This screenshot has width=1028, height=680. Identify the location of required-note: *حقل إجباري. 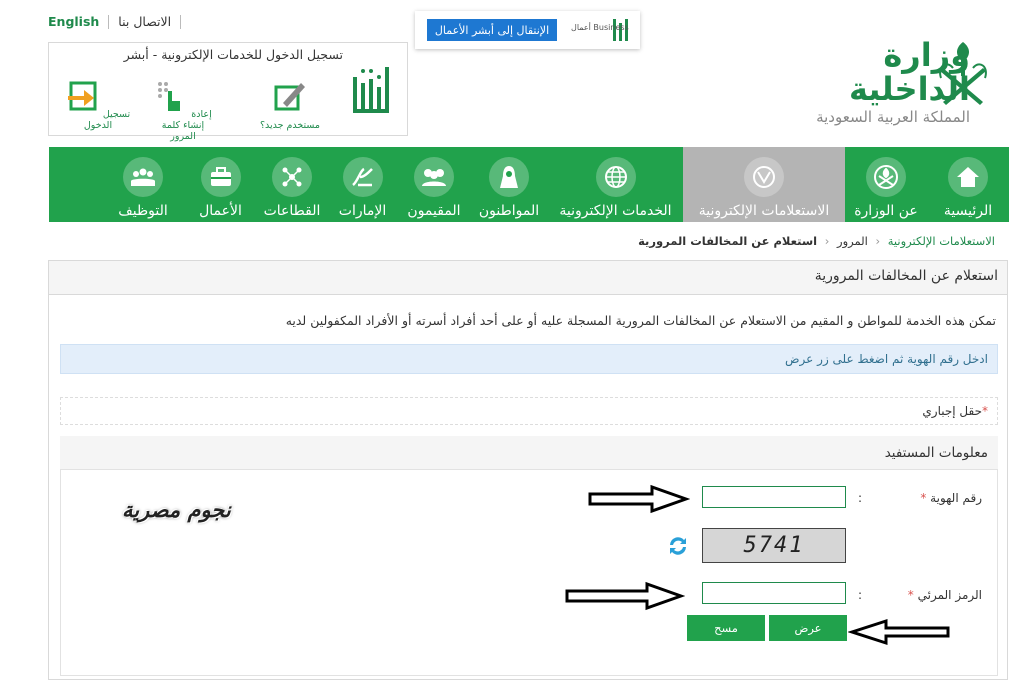
(955, 411).